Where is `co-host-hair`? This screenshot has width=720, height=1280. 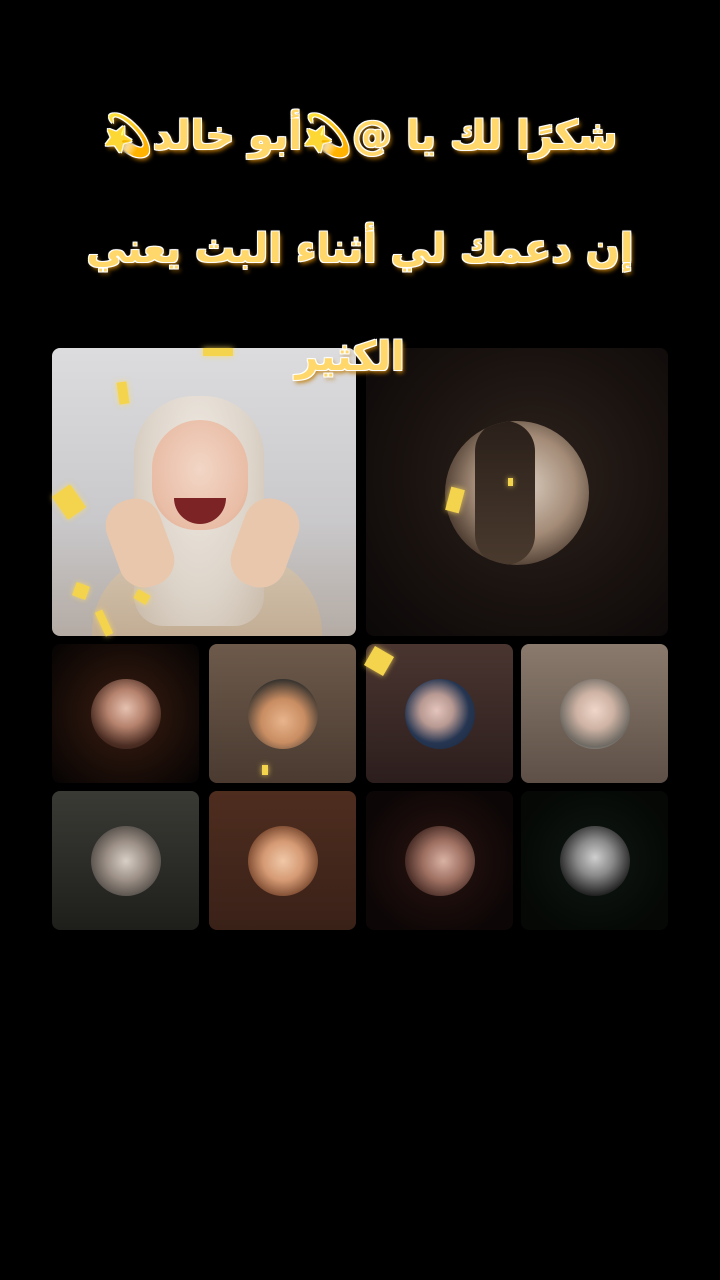
co-host-hair is located at coordinates (505, 493).